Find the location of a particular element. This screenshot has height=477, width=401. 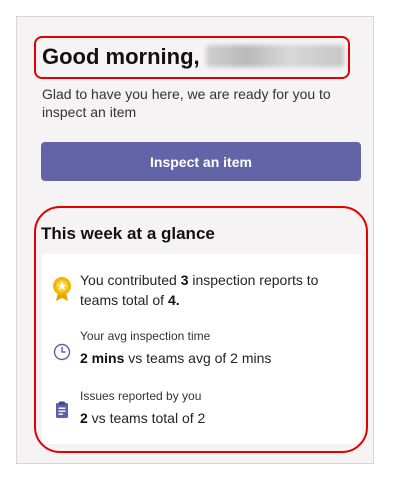

issues-label: Issues reported by you is located at coordinates (141, 396).